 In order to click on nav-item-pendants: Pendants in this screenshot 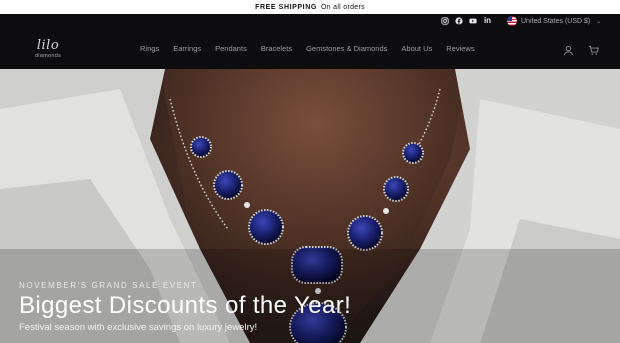, I will do `click(231, 49)`.